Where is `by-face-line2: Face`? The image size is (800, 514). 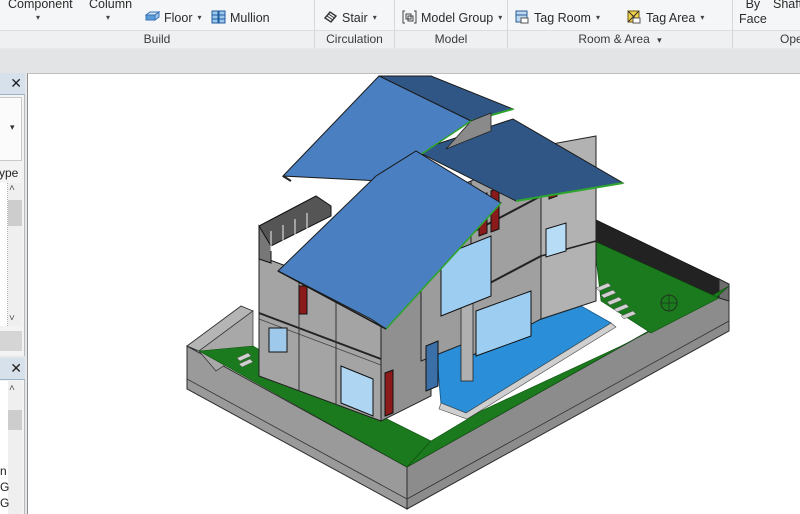 by-face-line2: Face is located at coordinates (753, 19).